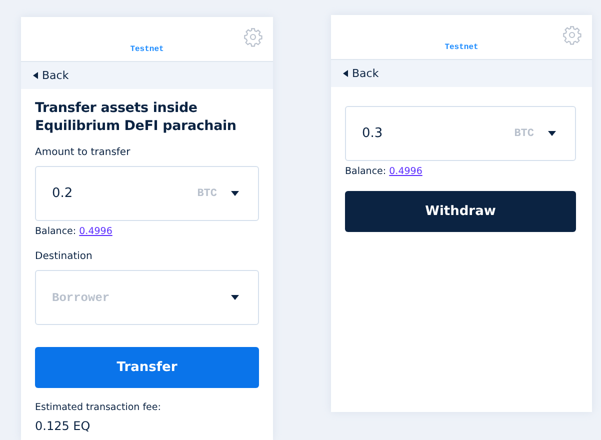 The width and height of the screenshot is (601, 440). I want to click on withdraw-button: Withdraw, so click(460, 211).